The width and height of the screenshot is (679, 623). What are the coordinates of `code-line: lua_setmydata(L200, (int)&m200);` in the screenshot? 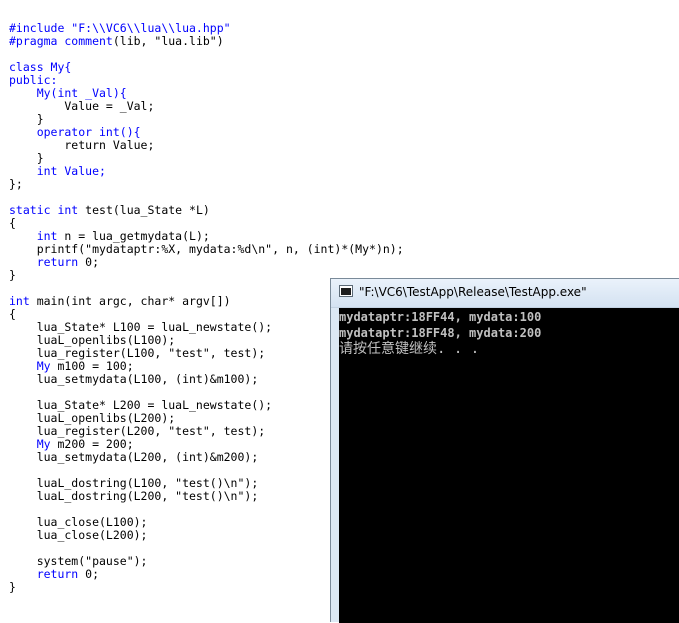 It's located at (134, 457).